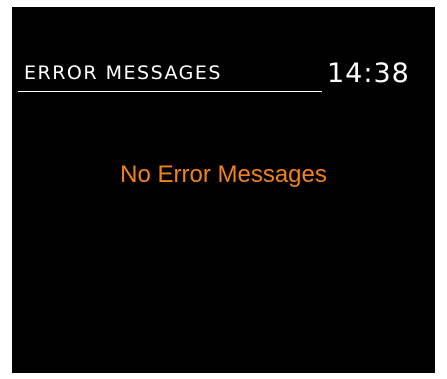  Describe the element at coordinates (123, 73) in the screenshot. I see `page-title: ERROR MESSAGES` at that location.